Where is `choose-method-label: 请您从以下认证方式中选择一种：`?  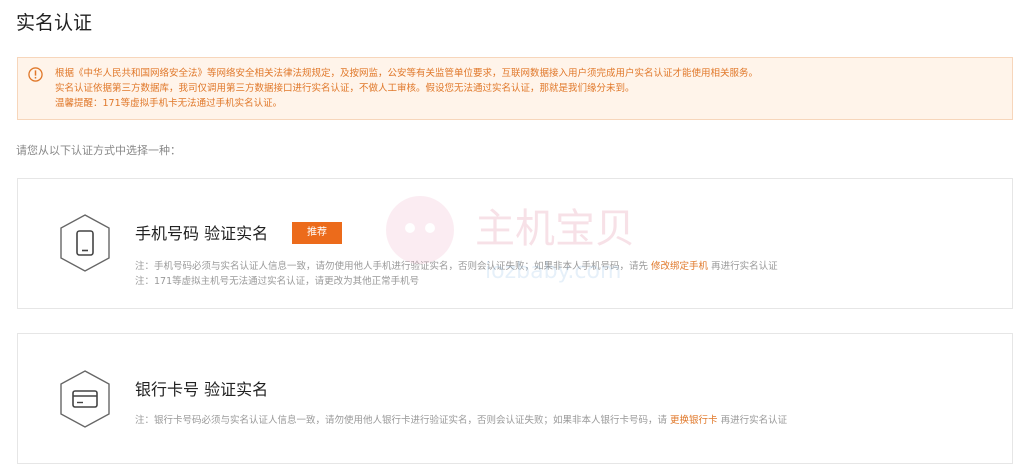 choose-method-label: 请您从以下认证方式中选择一种： is located at coordinates (98, 150).